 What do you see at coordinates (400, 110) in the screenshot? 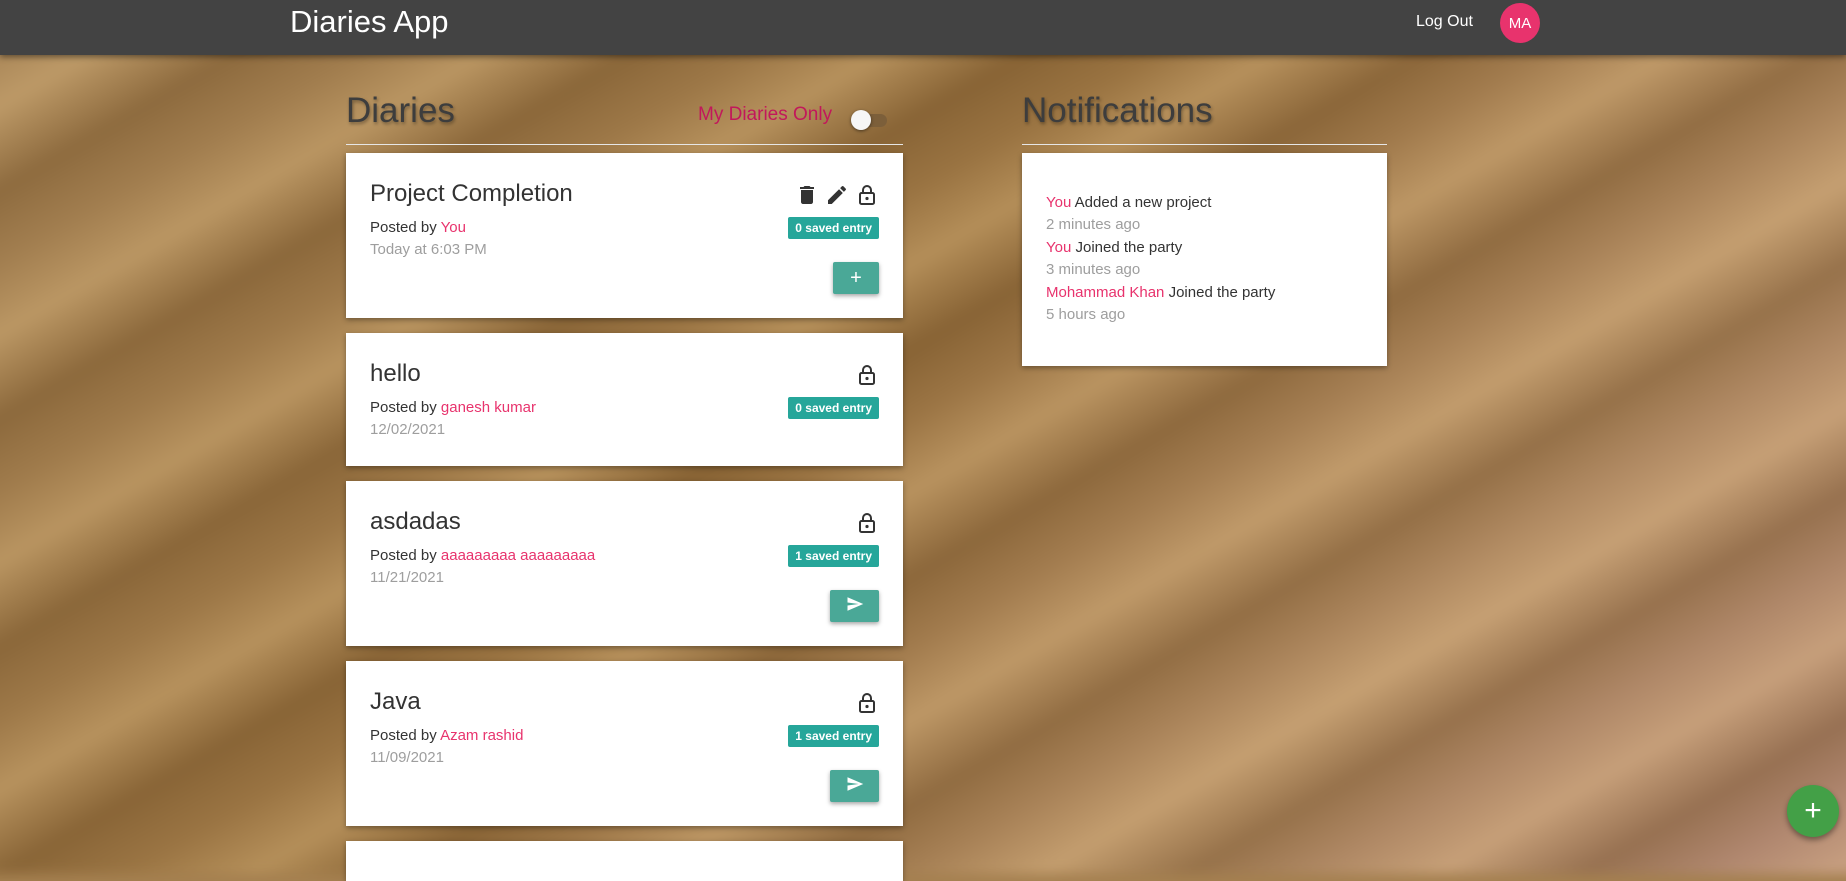
I see `diaries-heading: Diaries` at bounding box center [400, 110].